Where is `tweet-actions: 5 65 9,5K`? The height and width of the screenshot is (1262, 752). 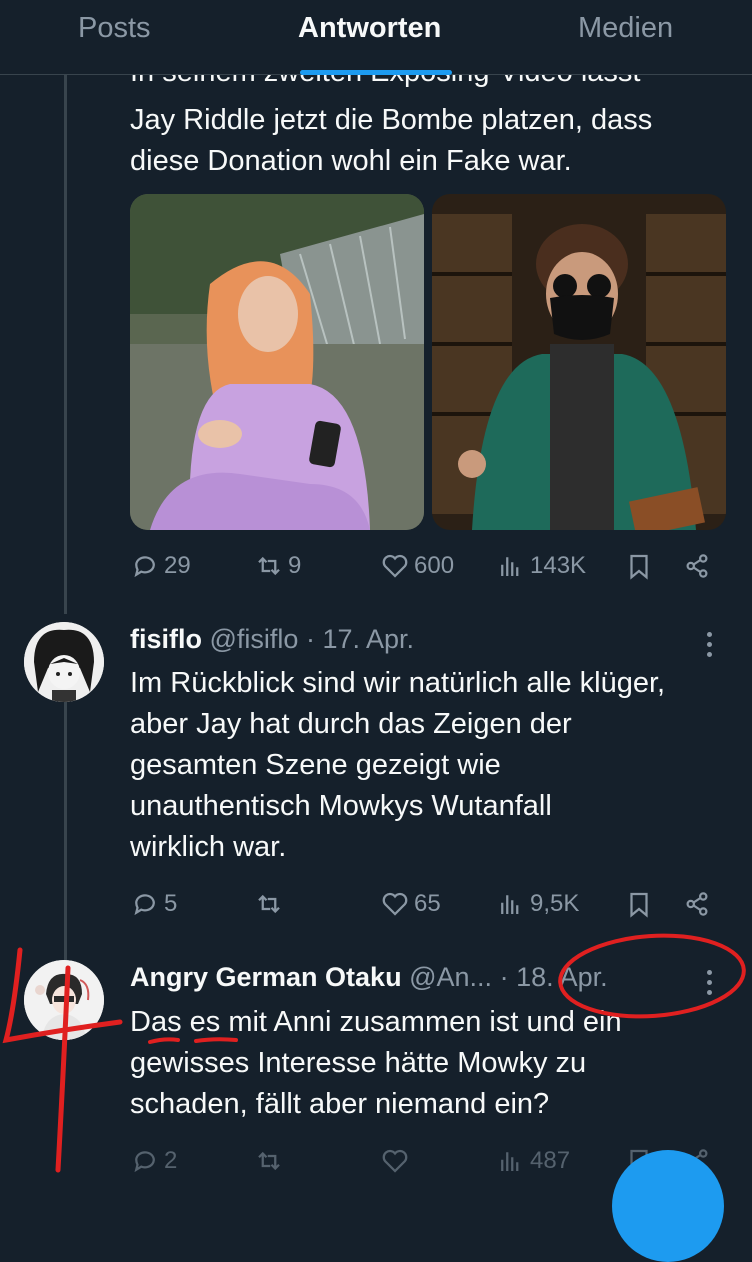
tweet-actions: 5 65 9,5K is located at coordinates (425, 909).